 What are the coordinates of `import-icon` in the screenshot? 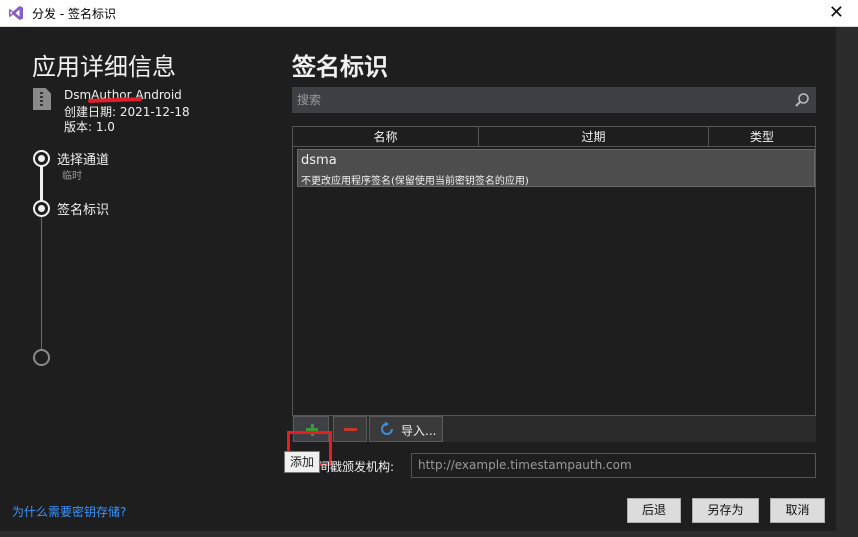 It's located at (387, 428).